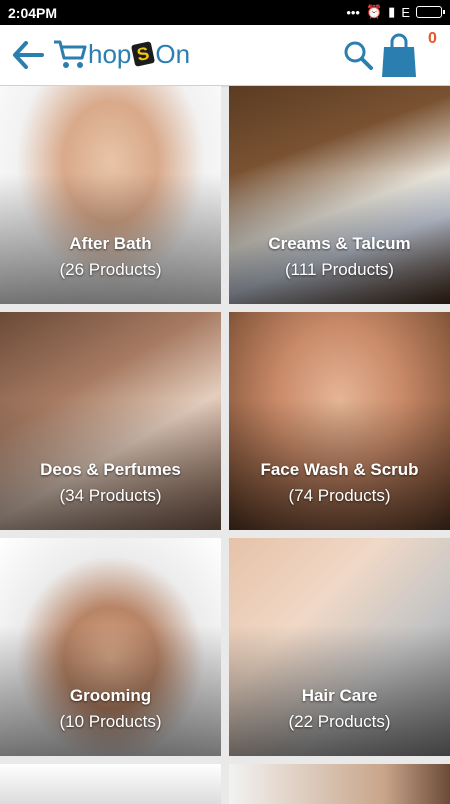 The height and width of the screenshot is (804, 450). I want to click on battery-icon, so click(430, 12).